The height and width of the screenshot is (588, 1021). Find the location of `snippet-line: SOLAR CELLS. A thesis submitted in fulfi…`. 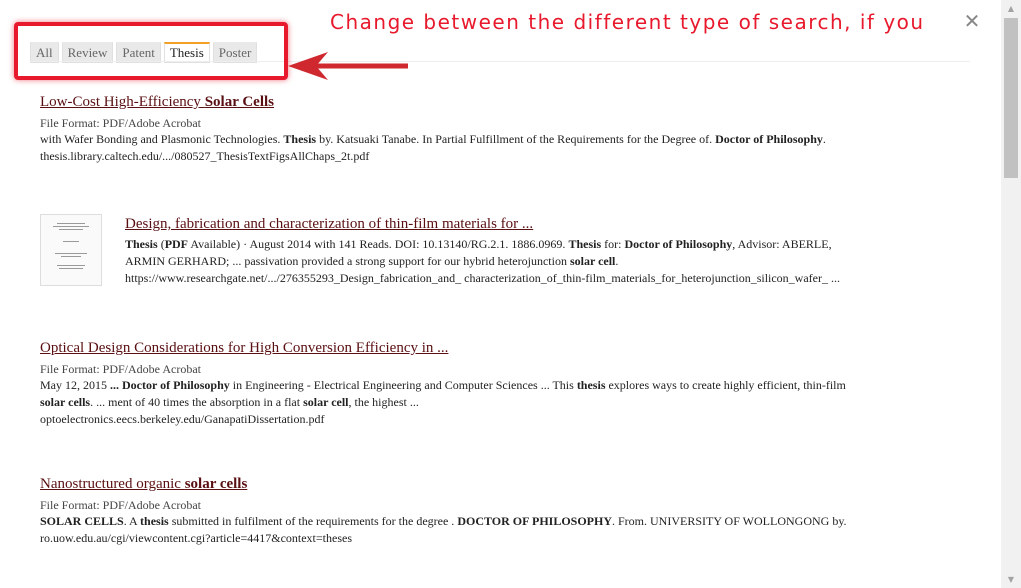

snippet-line: SOLAR CELLS. A thesis submitted in fulfi… is located at coordinates (492, 521).